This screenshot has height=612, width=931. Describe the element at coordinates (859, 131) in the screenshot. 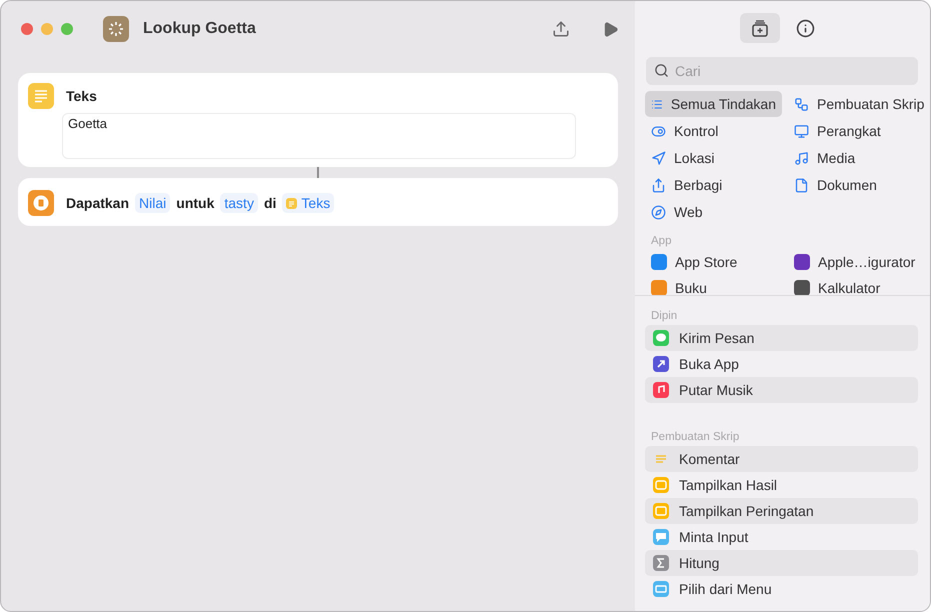

I see `category-item: Perangkat` at that location.